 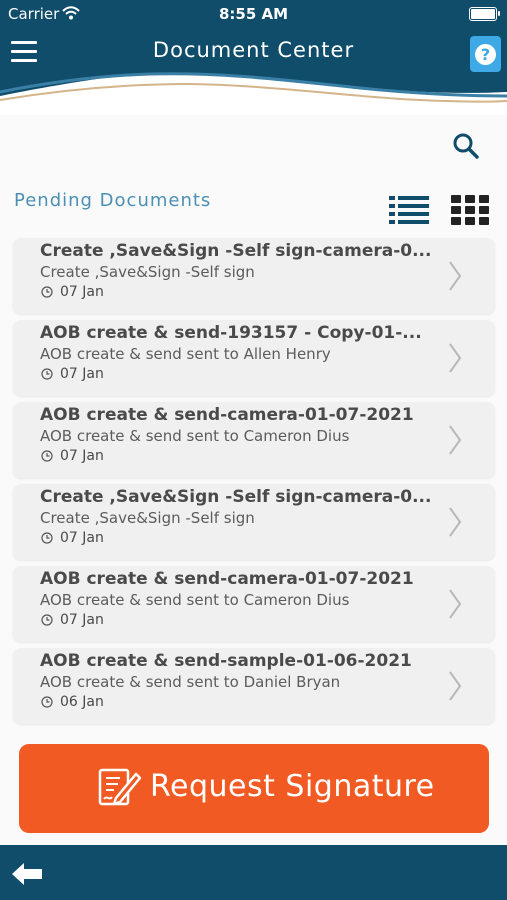 I want to click on sign-document-icon, so click(x=120, y=787).